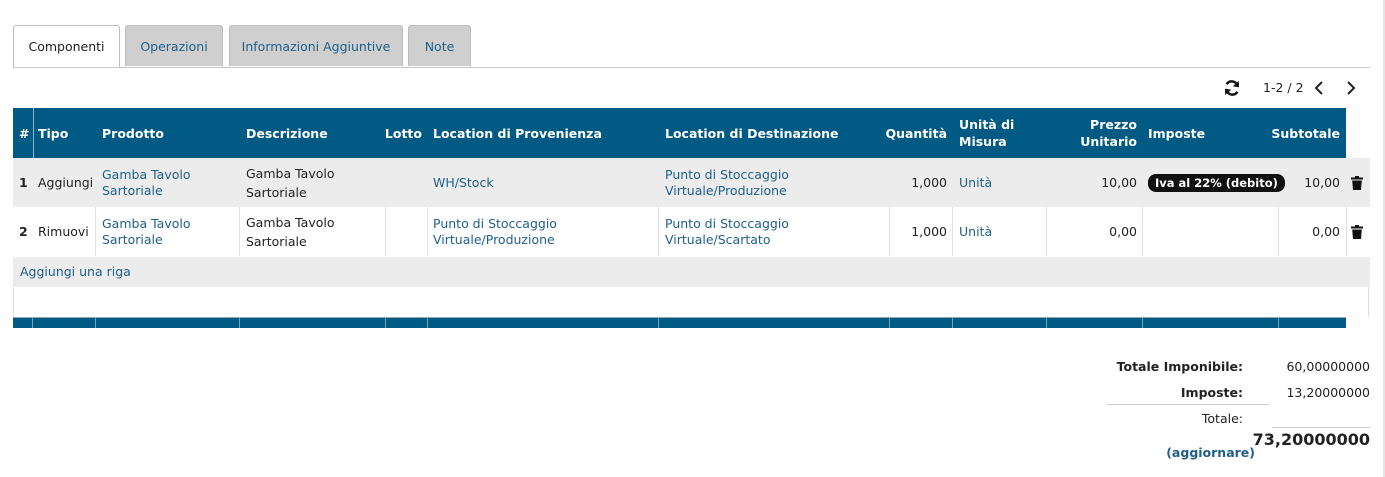 The height and width of the screenshot is (477, 1385). What do you see at coordinates (316, 45) in the screenshot?
I see `tab-informazioni-aggiuntive: Informazioni Aggiuntive` at bounding box center [316, 45].